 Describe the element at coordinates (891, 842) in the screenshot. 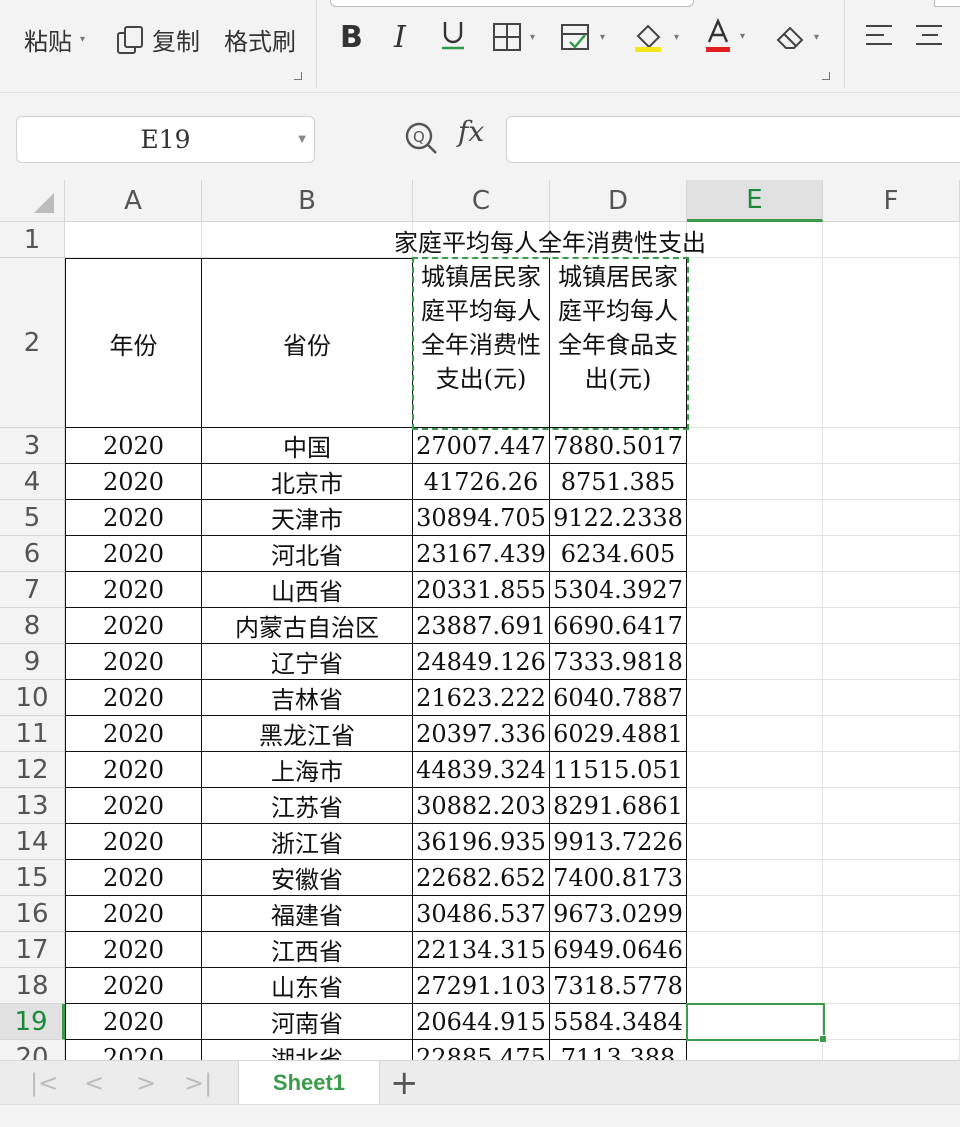

I see `cell-f14` at that location.